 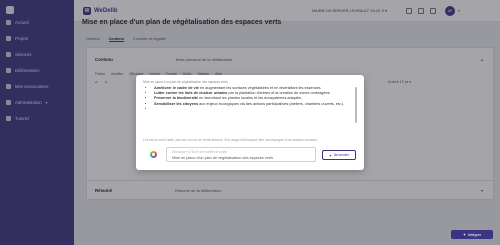 I want to click on amend-button: ✦ Amender, so click(x=339, y=155).